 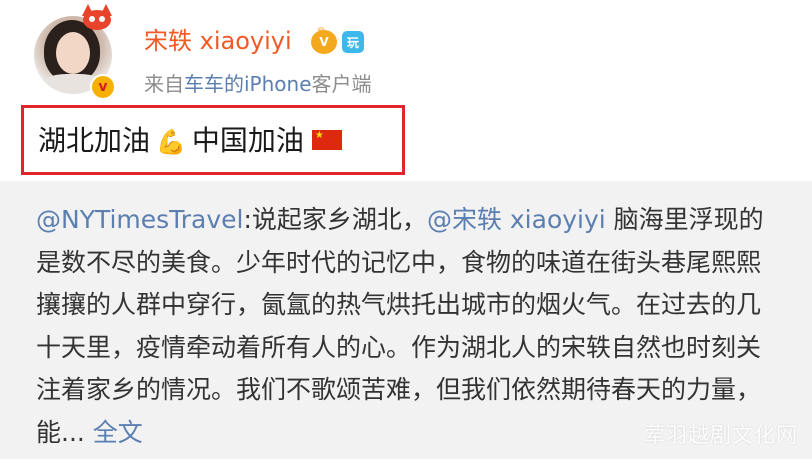 What do you see at coordinates (140, 219) in the screenshot?
I see `mention-nytimestravel: @NYTimesTravel` at bounding box center [140, 219].